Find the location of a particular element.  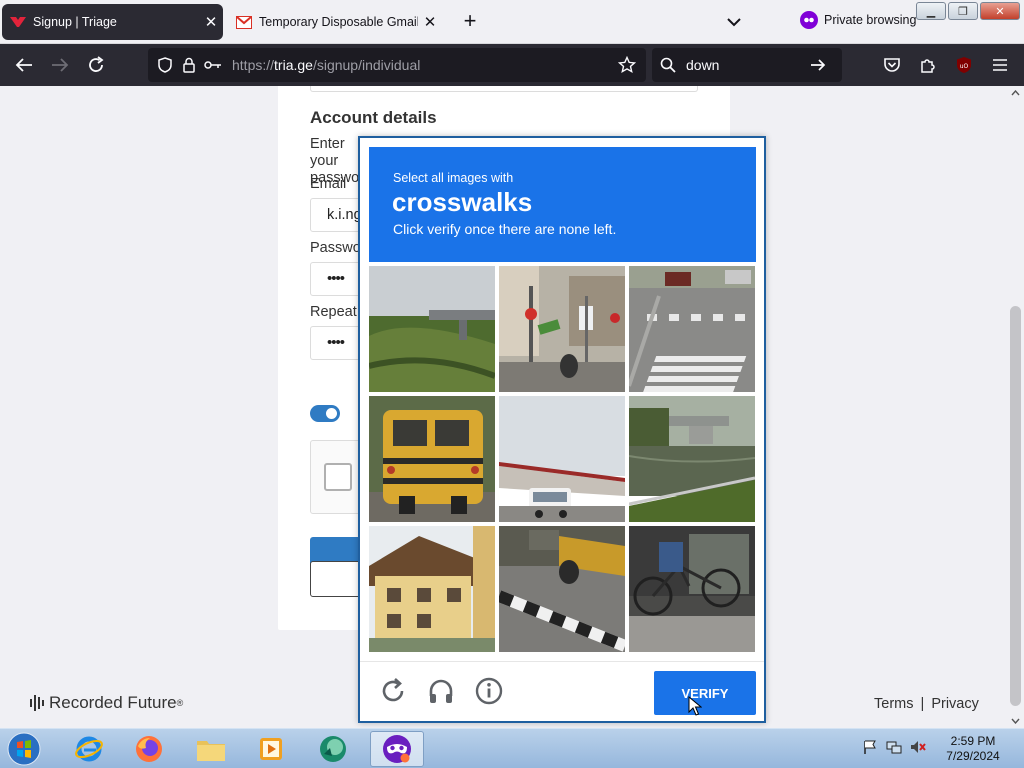

volume-muted-icon is located at coordinates (918, 747).